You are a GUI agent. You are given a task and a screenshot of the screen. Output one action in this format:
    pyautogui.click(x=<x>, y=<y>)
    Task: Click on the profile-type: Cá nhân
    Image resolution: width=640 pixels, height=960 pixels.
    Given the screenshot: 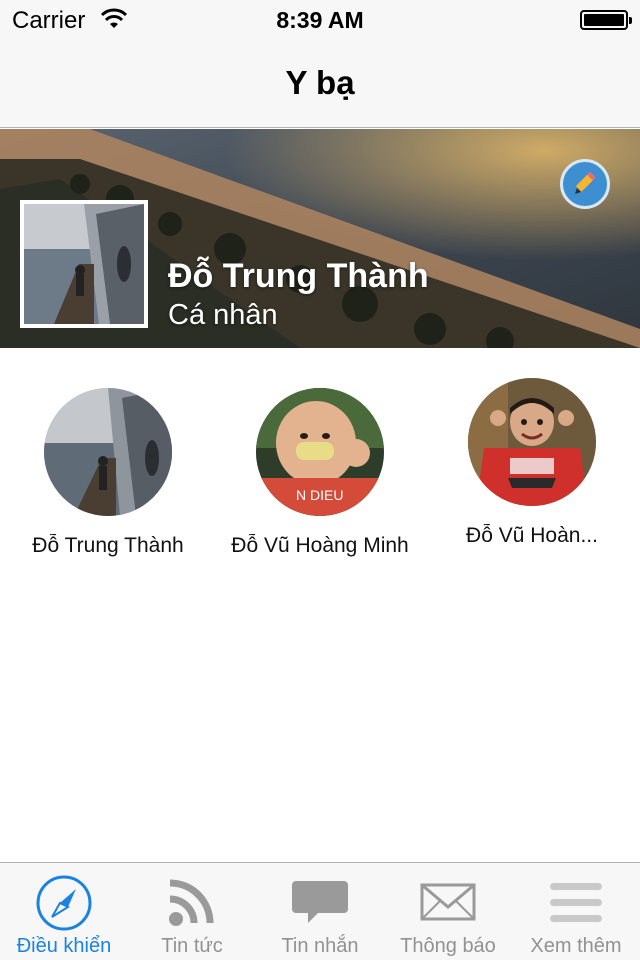 What is the action you would take?
    pyautogui.click(x=223, y=315)
    